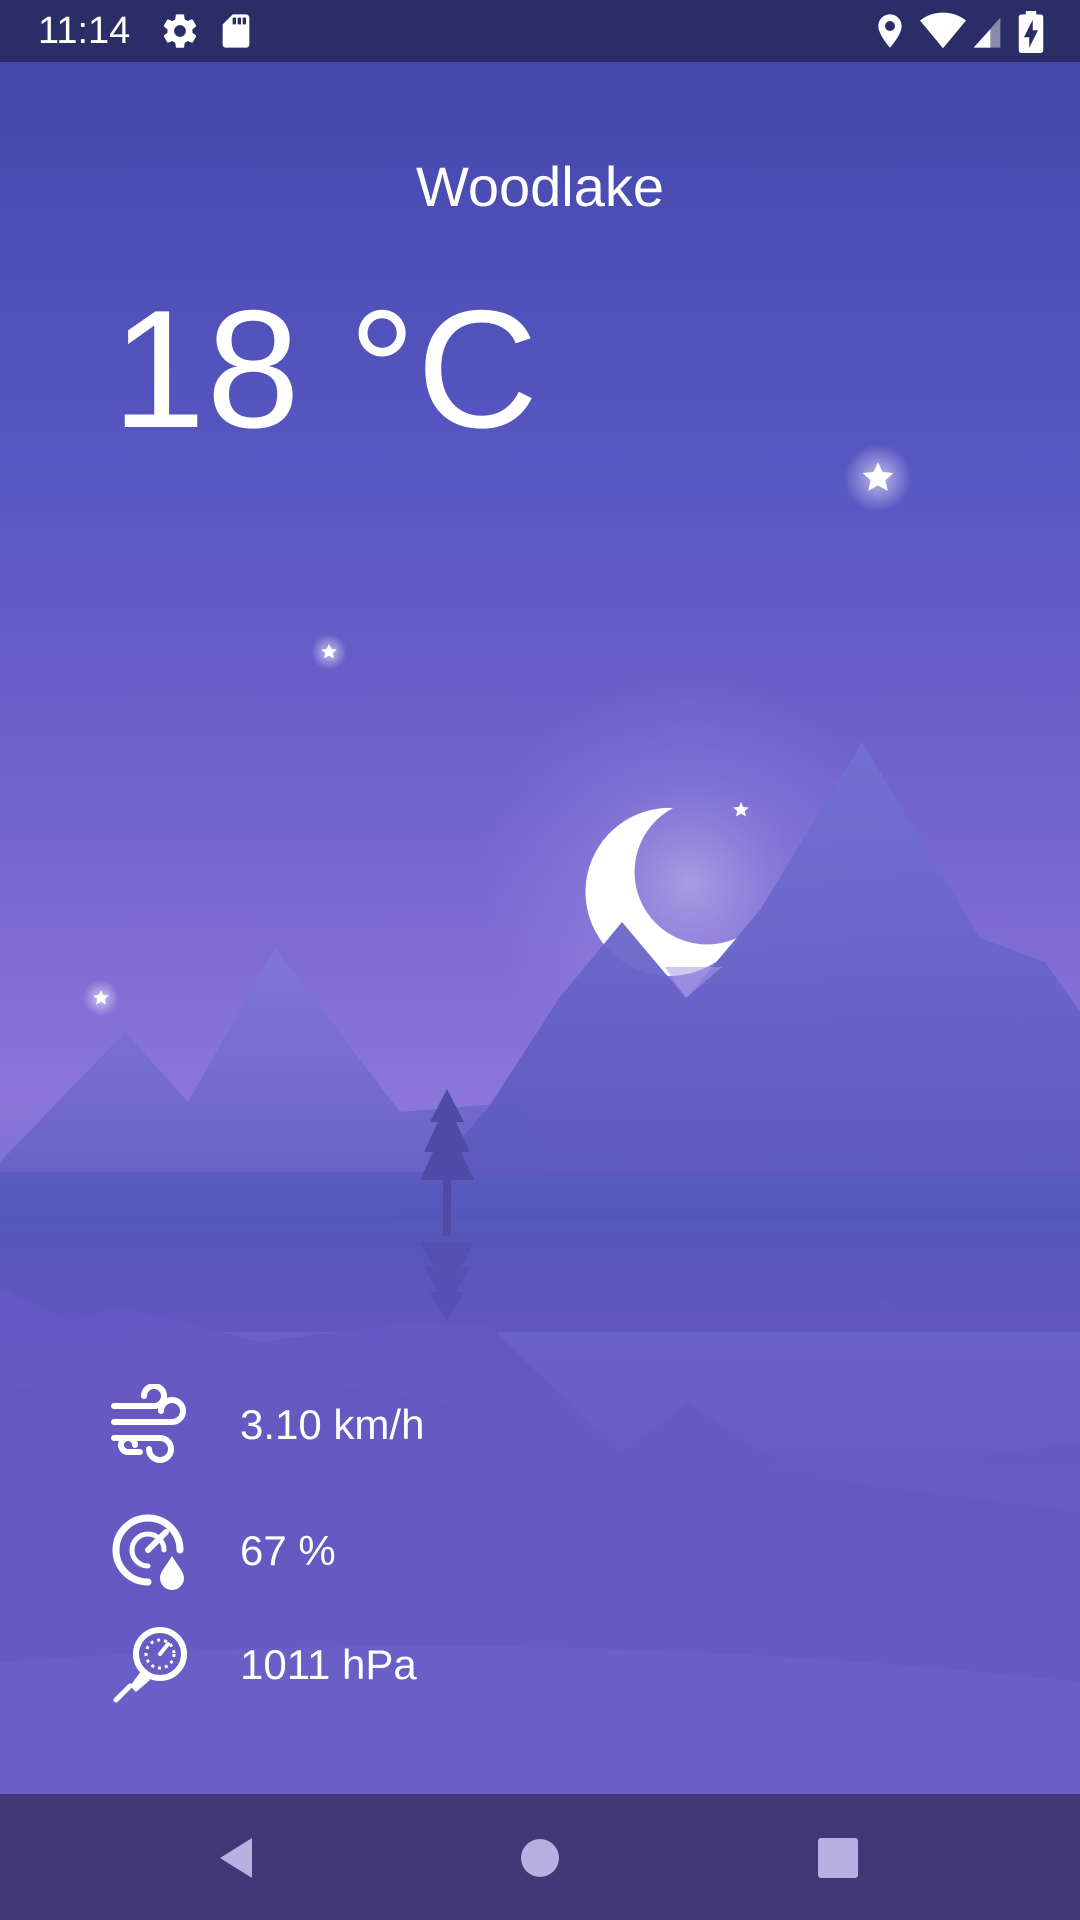 This screenshot has height=1920, width=1080. What do you see at coordinates (148, 1423) in the screenshot?
I see `wind-icon` at bounding box center [148, 1423].